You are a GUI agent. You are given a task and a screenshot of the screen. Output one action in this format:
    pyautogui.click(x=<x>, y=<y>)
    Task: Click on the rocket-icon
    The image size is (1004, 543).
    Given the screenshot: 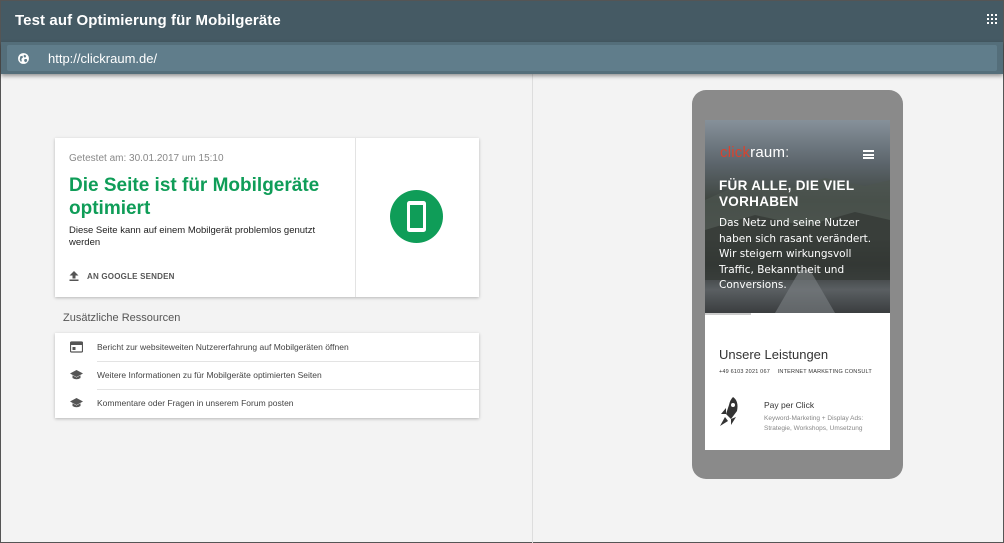 What is the action you would take?
    pyautogui.click(x=729, y=411)
    